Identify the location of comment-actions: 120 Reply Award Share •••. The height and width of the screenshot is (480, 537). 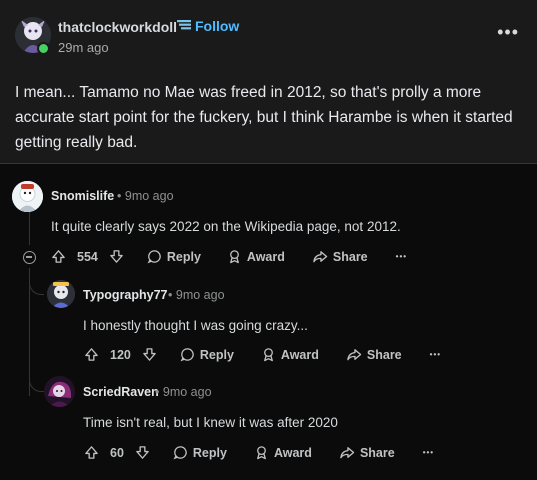
(262, 354).